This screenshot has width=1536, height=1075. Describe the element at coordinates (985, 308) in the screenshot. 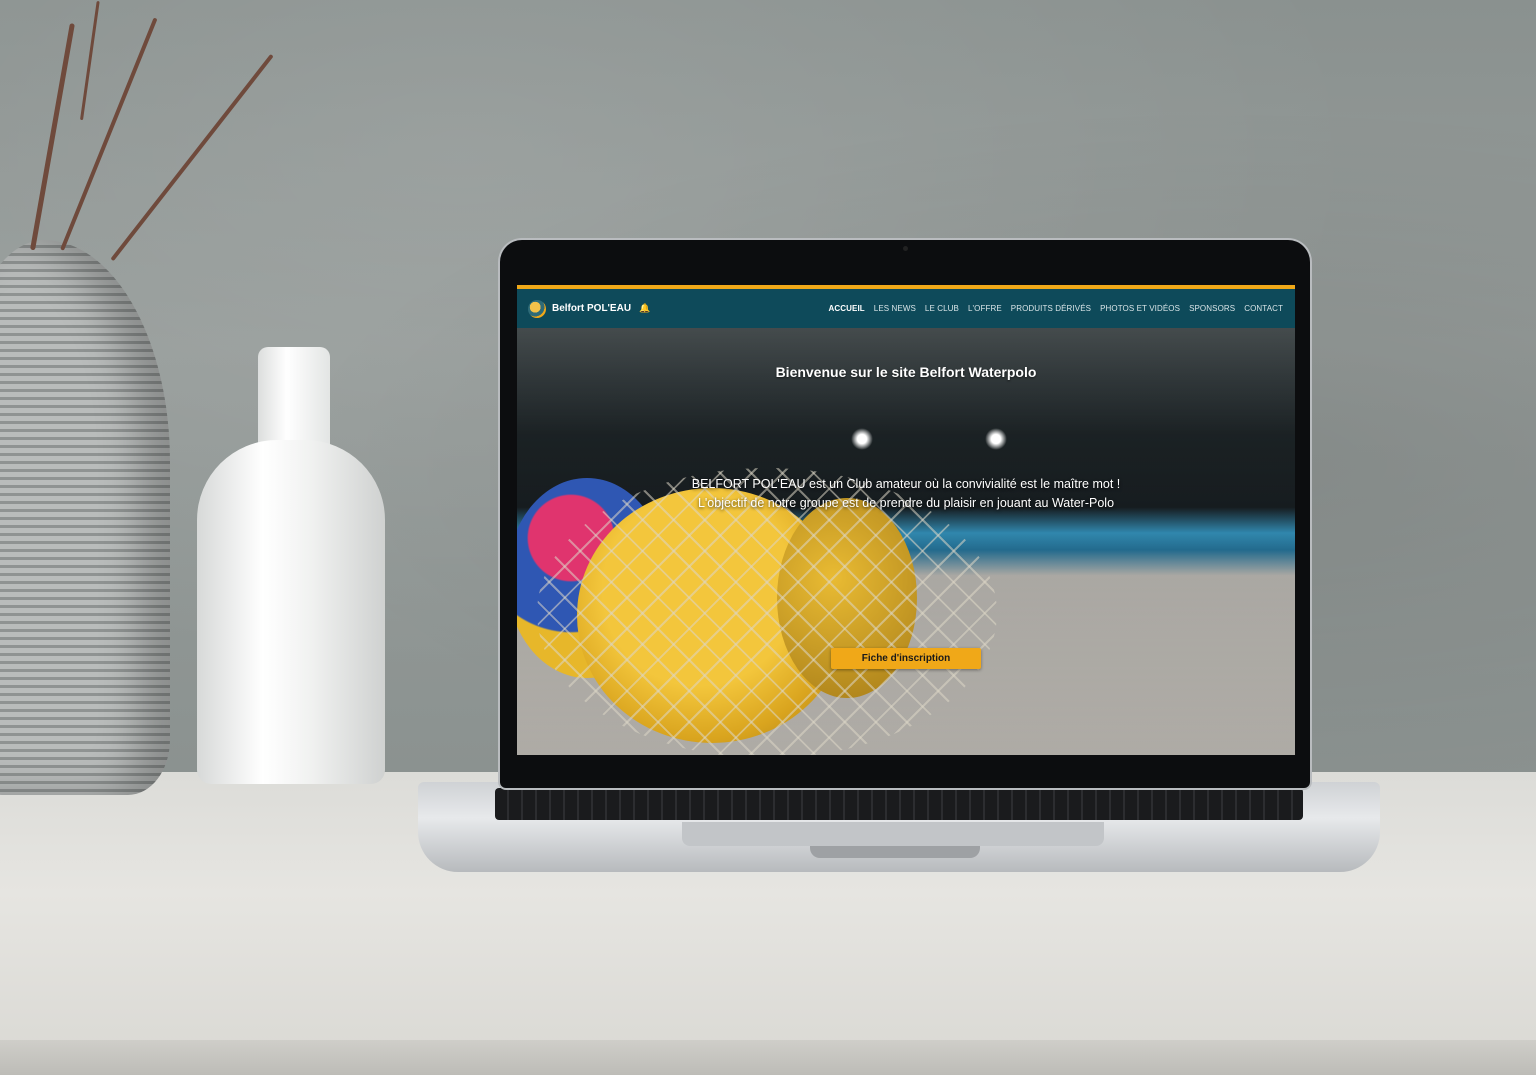

I see `nav-item-l-offre: L'OFFRE` at that location.